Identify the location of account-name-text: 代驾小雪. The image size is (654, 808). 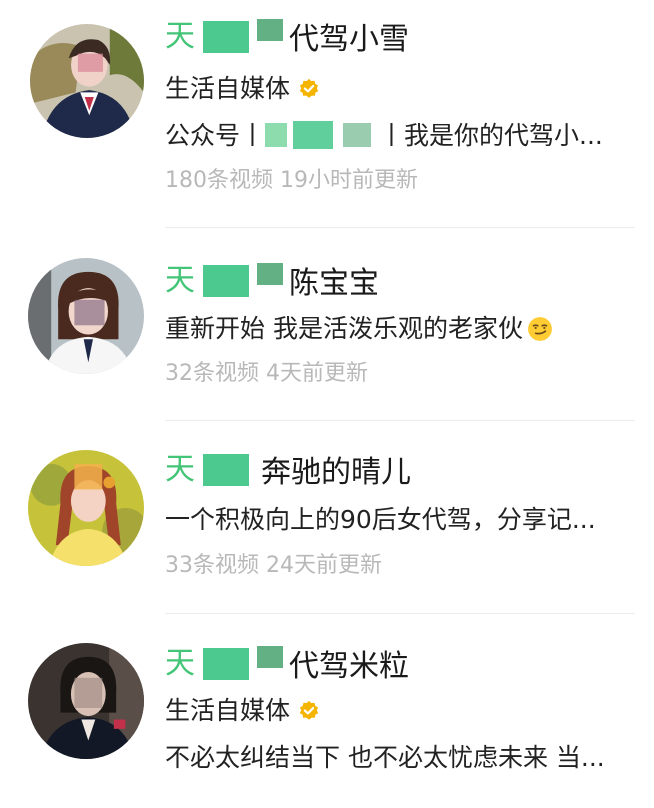
(349, 39).